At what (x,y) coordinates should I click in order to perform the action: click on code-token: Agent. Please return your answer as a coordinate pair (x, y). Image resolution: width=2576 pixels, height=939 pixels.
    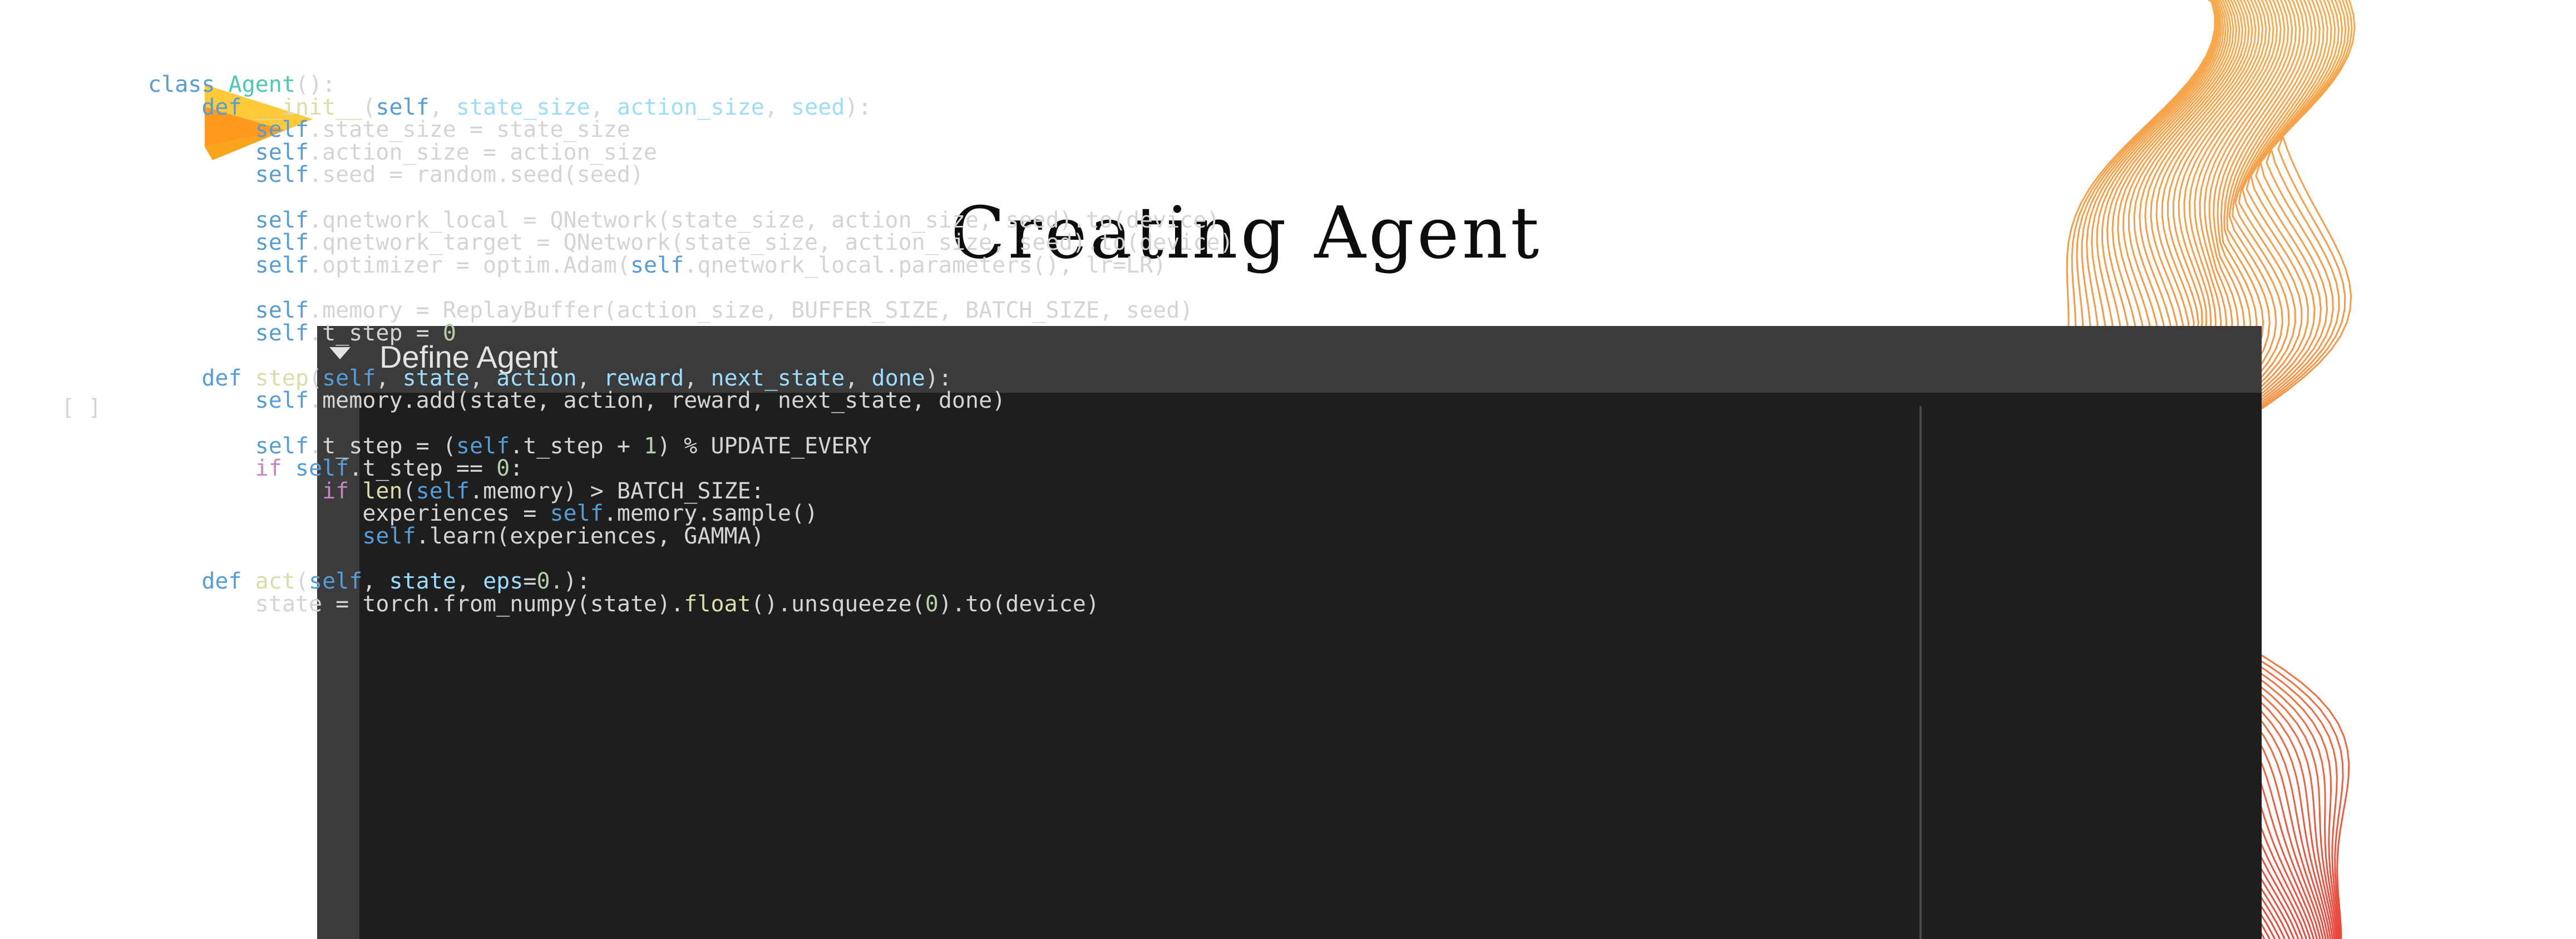
    Looking at the image, I should click on (261, 85).